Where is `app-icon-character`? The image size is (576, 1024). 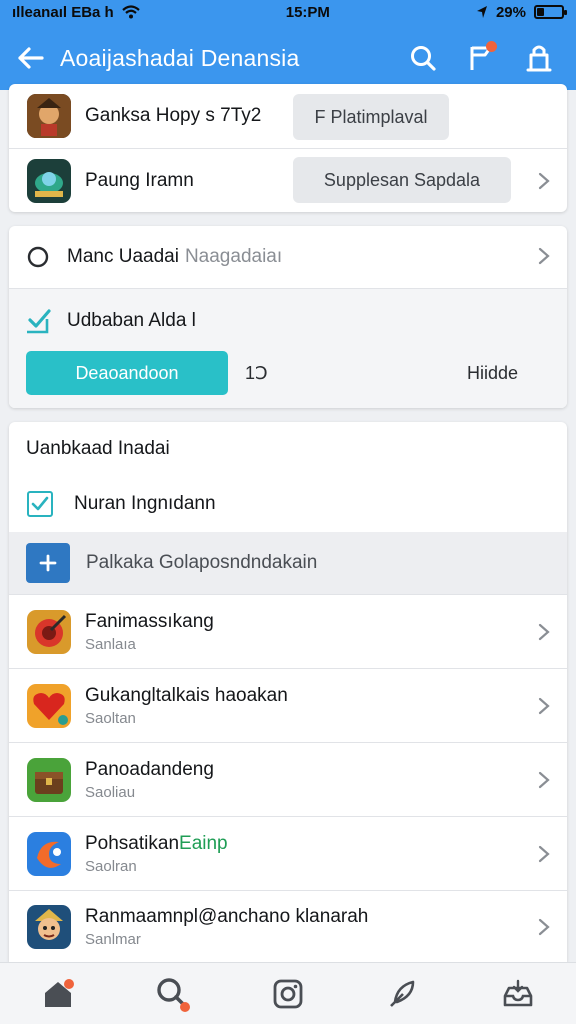
app-icon-character is located at coordinates (49, 926).